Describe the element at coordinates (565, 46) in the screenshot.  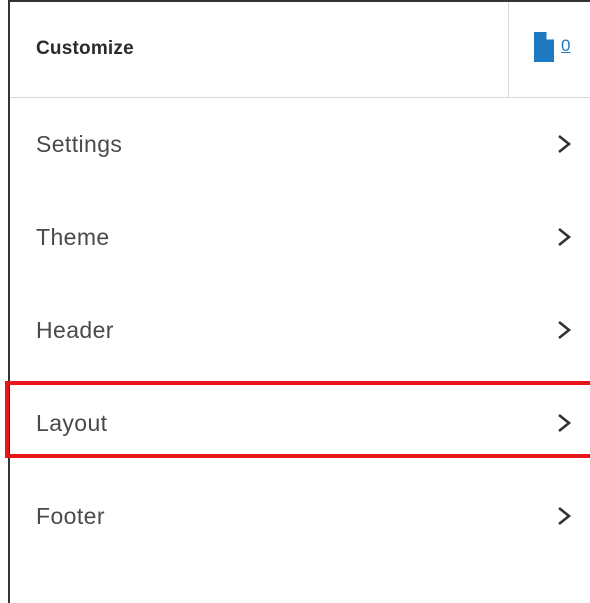
I see `documents-count-link: 0` at that location.